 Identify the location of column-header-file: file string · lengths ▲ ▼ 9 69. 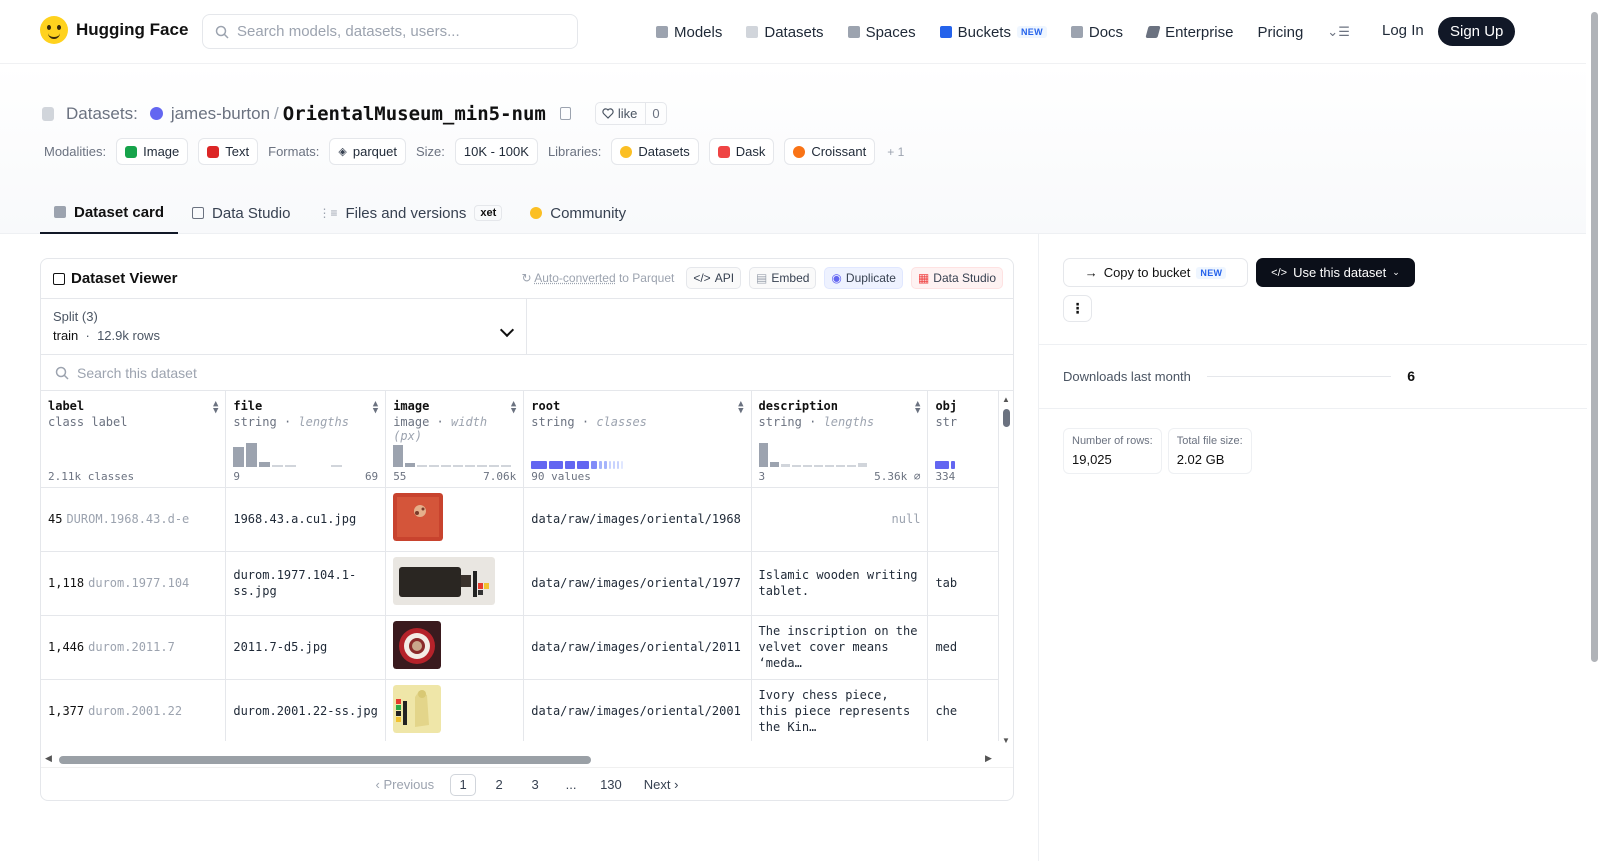
(306, 439).